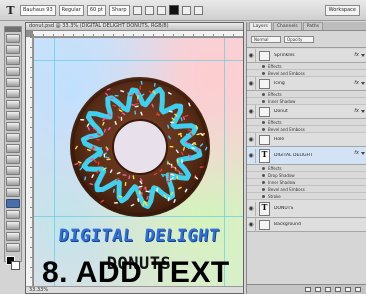 The height and width of the screenshot is (294, 366). I want to click on blend-mode-dropdown: Normal, so click(266, 39).